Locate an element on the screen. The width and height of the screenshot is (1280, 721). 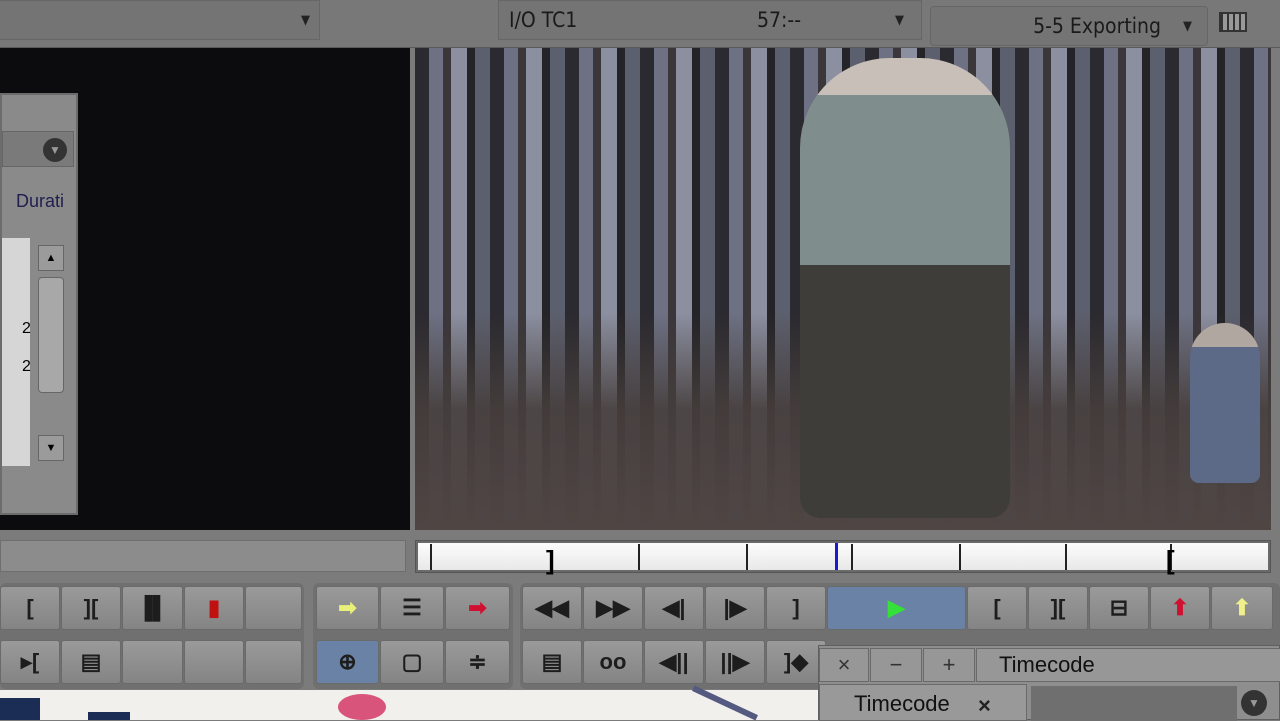
step-forward-multiple-button: ||▶ is located at coordinates (735, 662).